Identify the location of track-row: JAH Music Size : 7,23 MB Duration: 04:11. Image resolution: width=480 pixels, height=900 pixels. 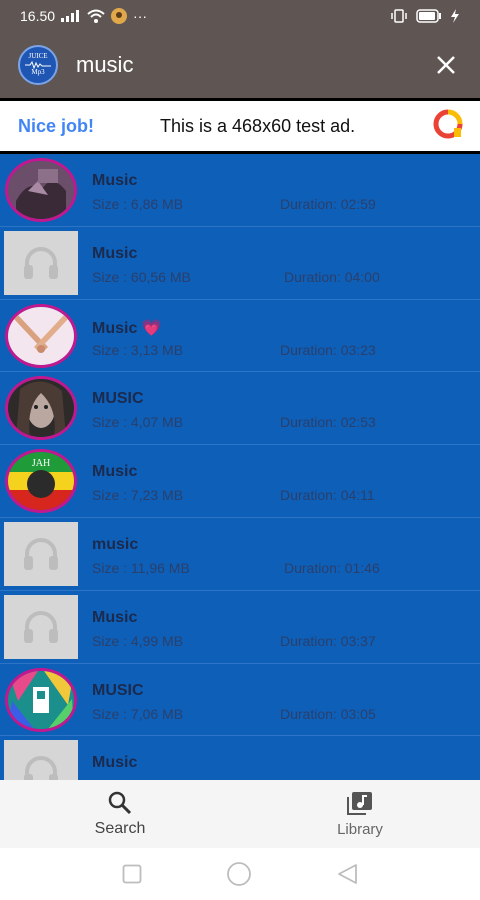
(240, 481).